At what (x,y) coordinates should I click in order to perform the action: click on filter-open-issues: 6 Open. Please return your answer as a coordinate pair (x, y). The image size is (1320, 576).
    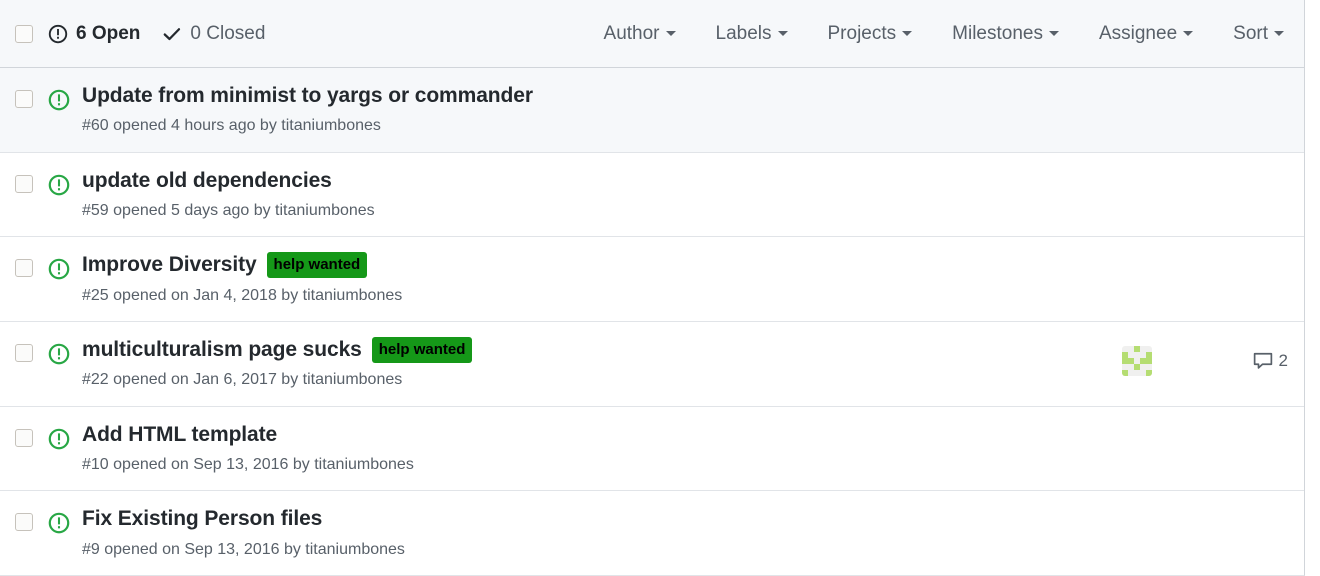
    Looking at the image, I should click on (94, 34).